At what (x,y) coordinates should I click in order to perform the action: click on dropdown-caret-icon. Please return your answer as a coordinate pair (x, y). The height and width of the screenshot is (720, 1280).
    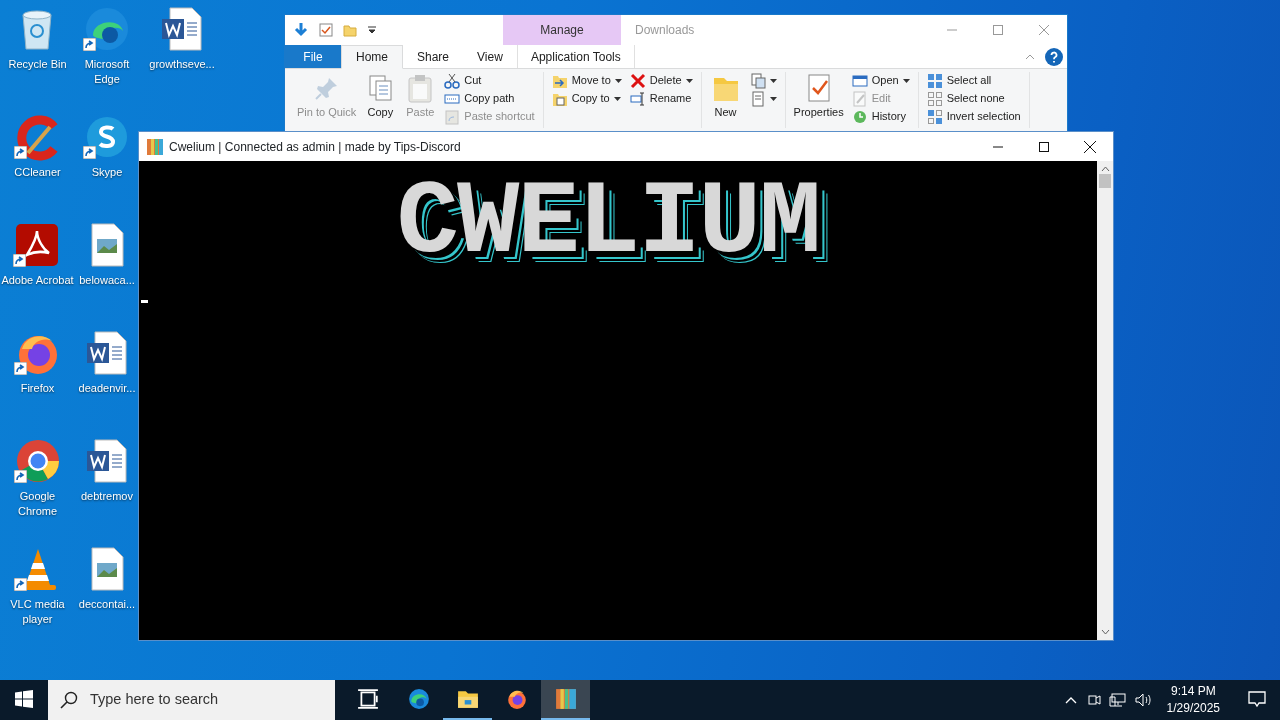
    Looking at the image, I should click on (372, 30).